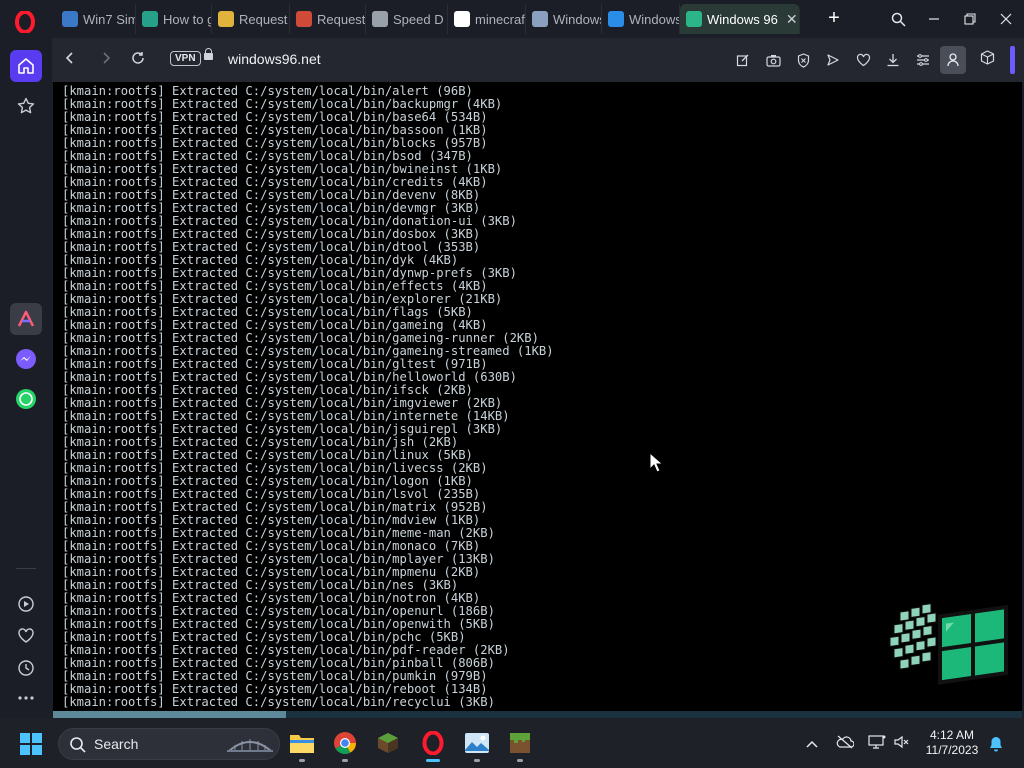  What do you see at coordinates (106, 60) in the screenshot?
I see `forward-button` at bounding box center [106, 60].